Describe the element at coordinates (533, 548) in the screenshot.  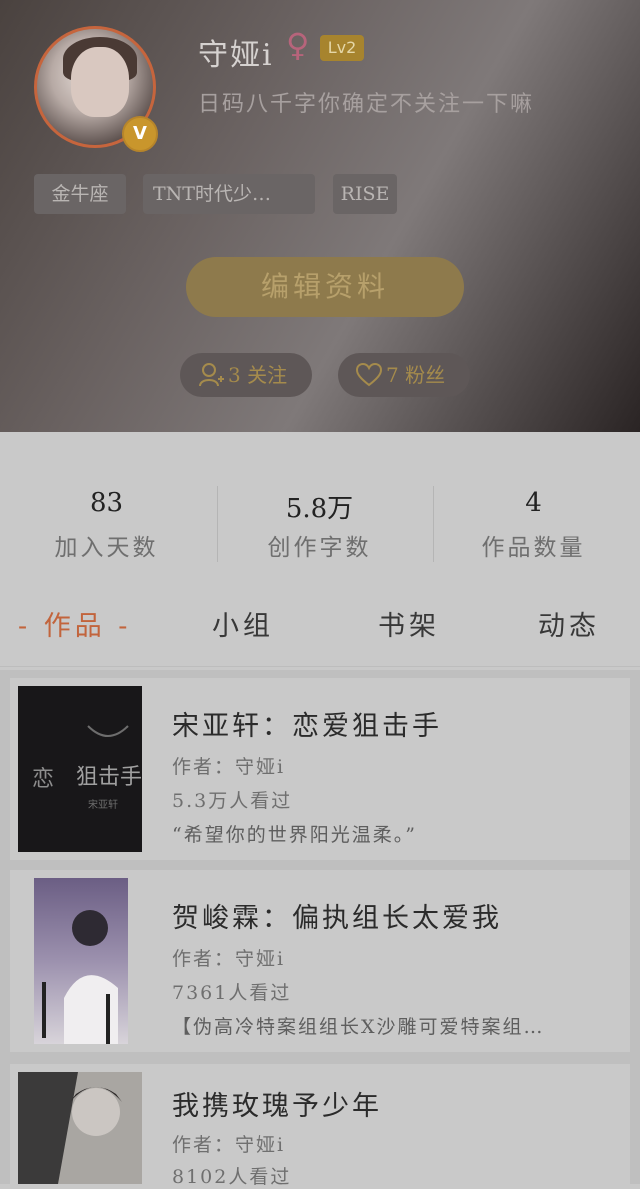
I see `stat-label: 作品数量` at that location.